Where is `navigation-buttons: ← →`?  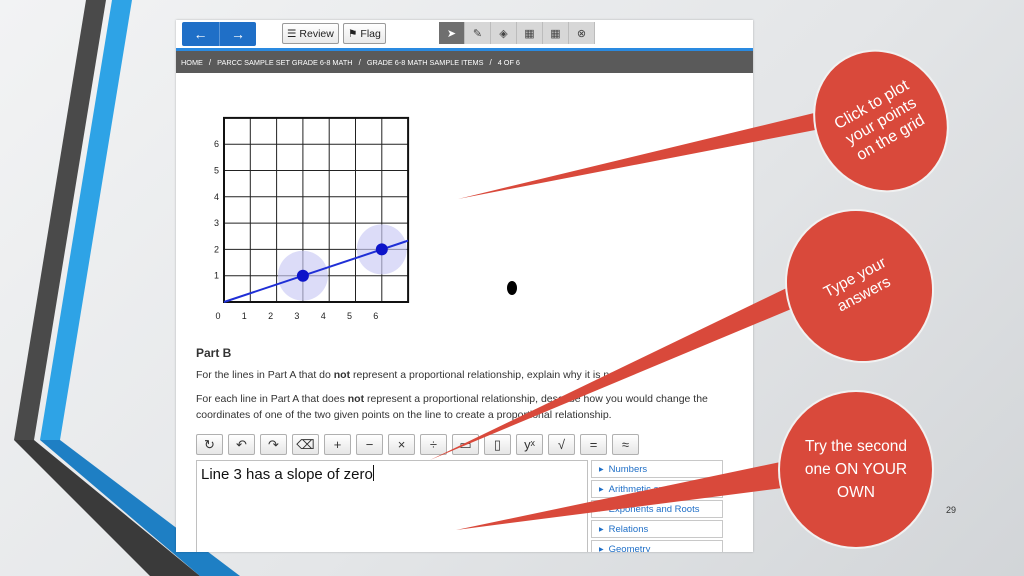
navigation-buttons: ← → is located at coordinates (219, 34).